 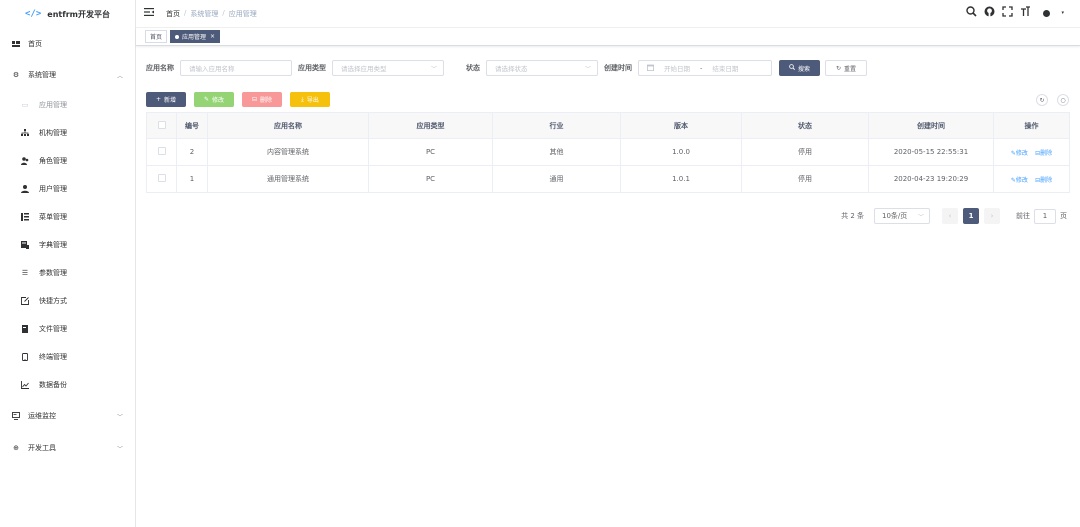 I want to click on close-icon: ×, so click(x=212, y=36).